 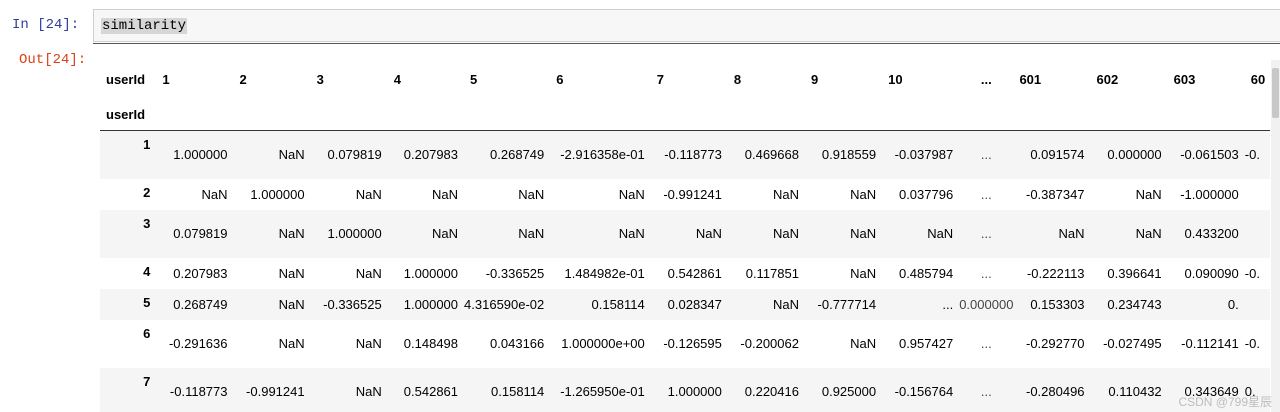 What do you see at coordinates (849, 391) in the screenshot?
I see `table-cell: 0.925000` at bounding box center [849, 391].